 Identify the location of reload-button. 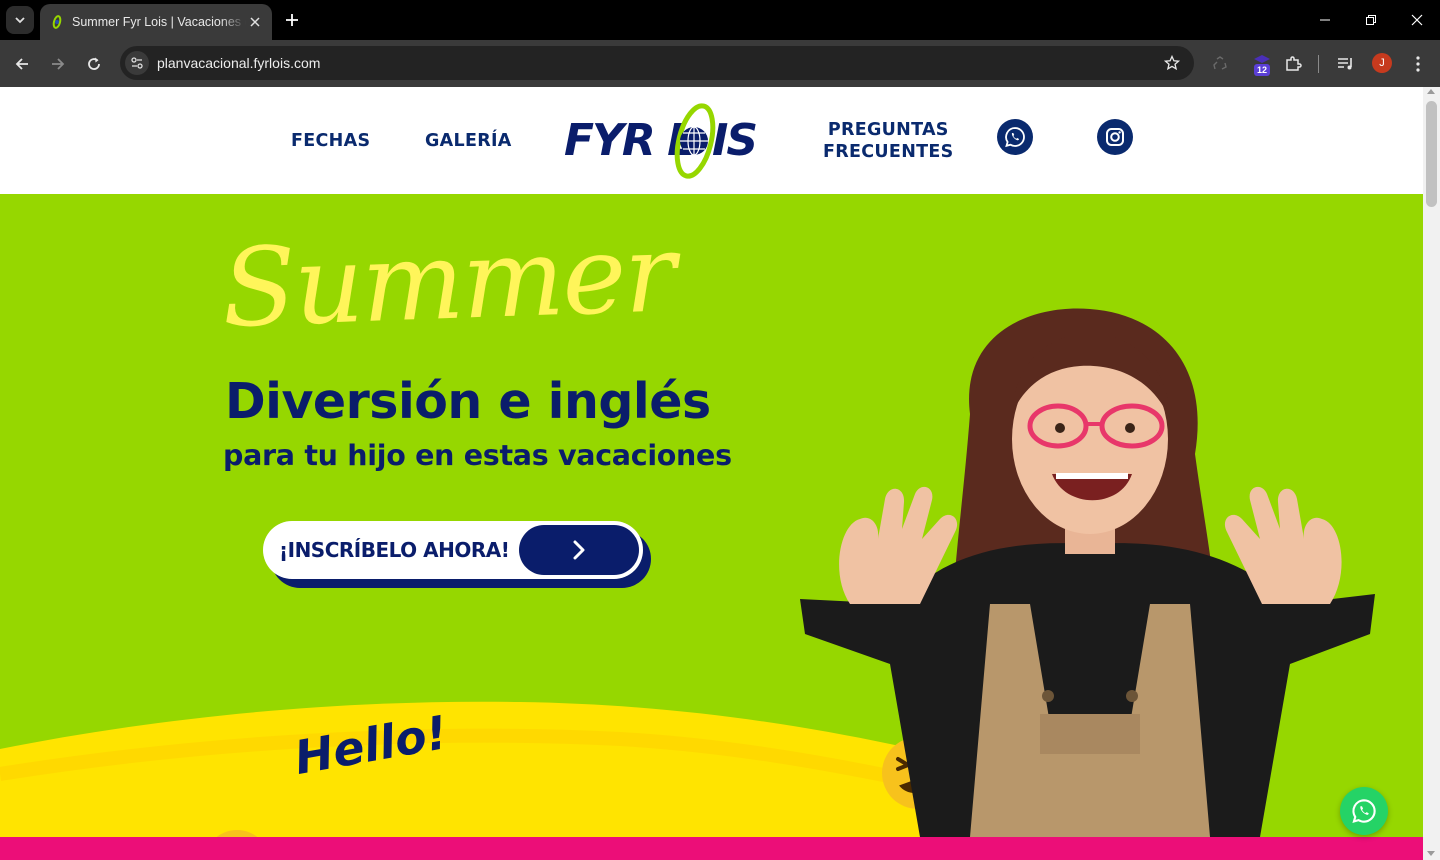
(94, 64).